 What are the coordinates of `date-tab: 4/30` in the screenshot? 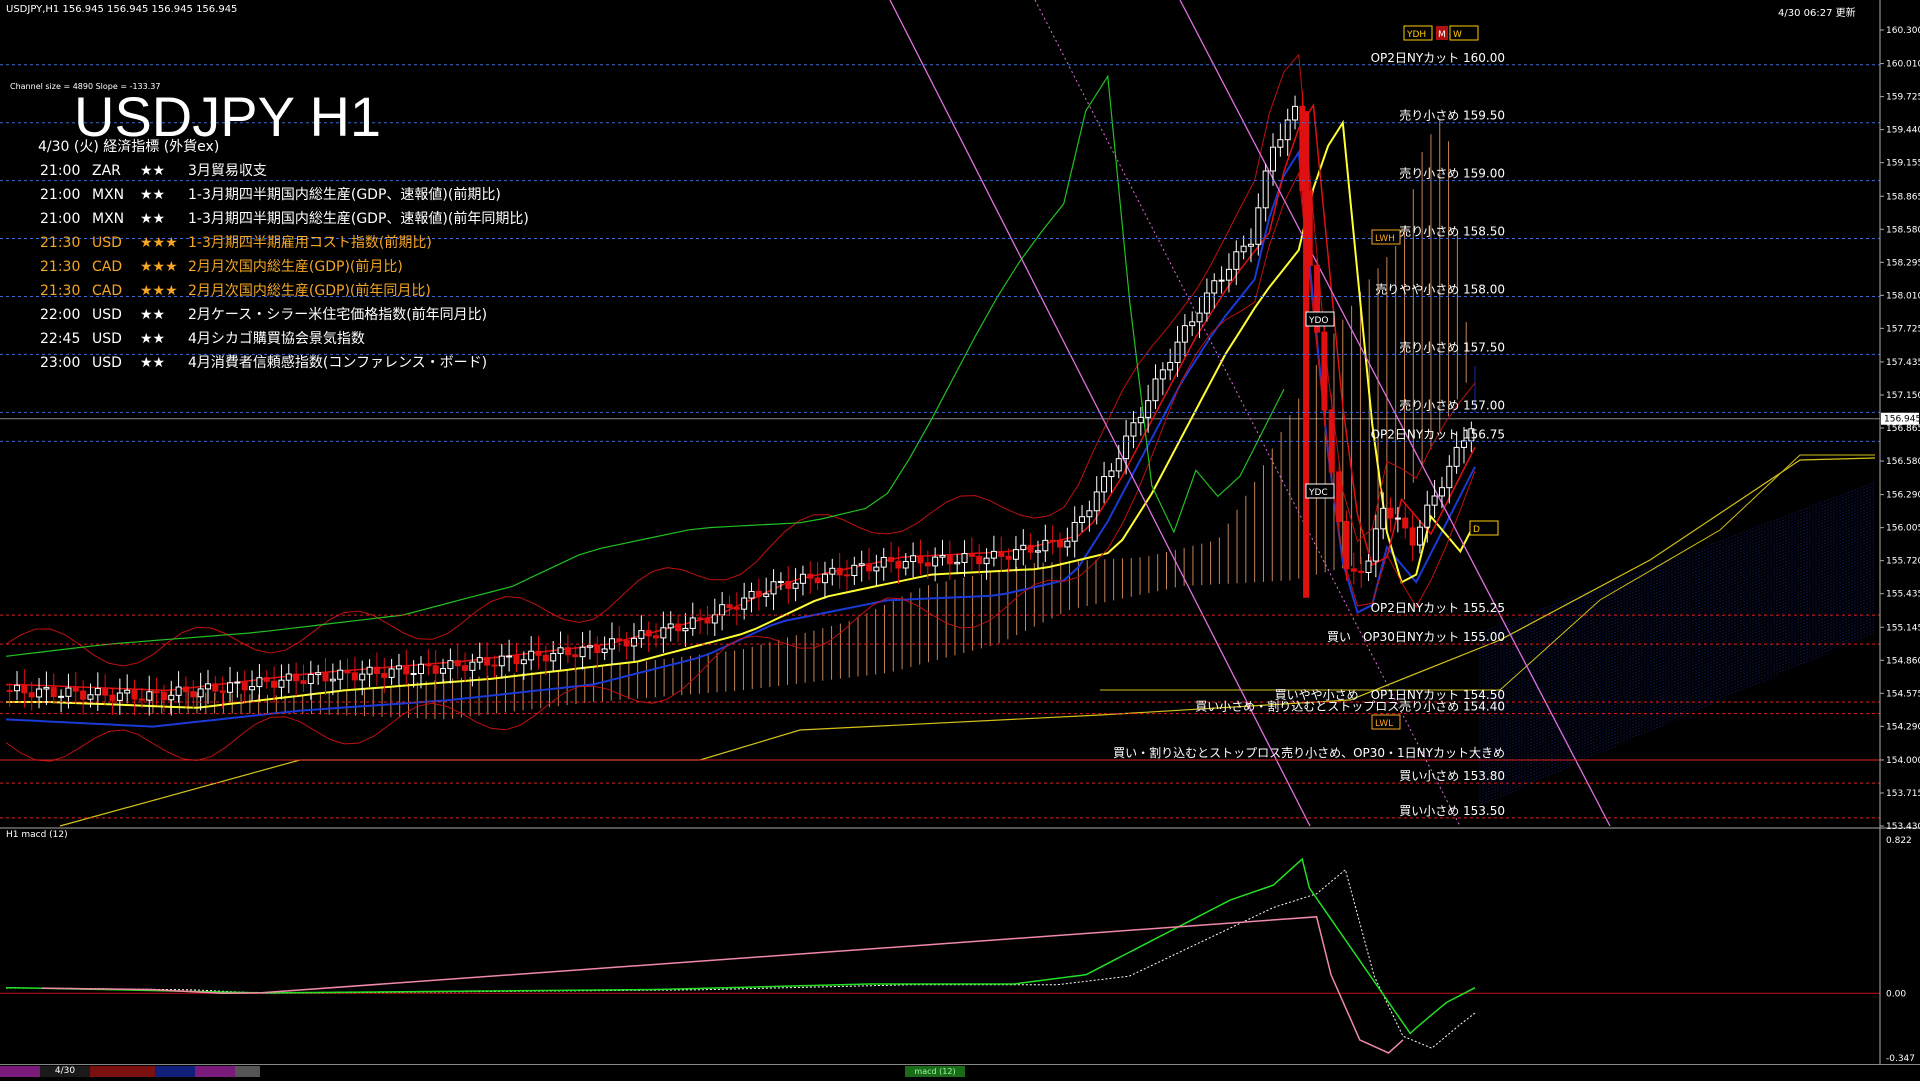 It's located at (65, 1071).